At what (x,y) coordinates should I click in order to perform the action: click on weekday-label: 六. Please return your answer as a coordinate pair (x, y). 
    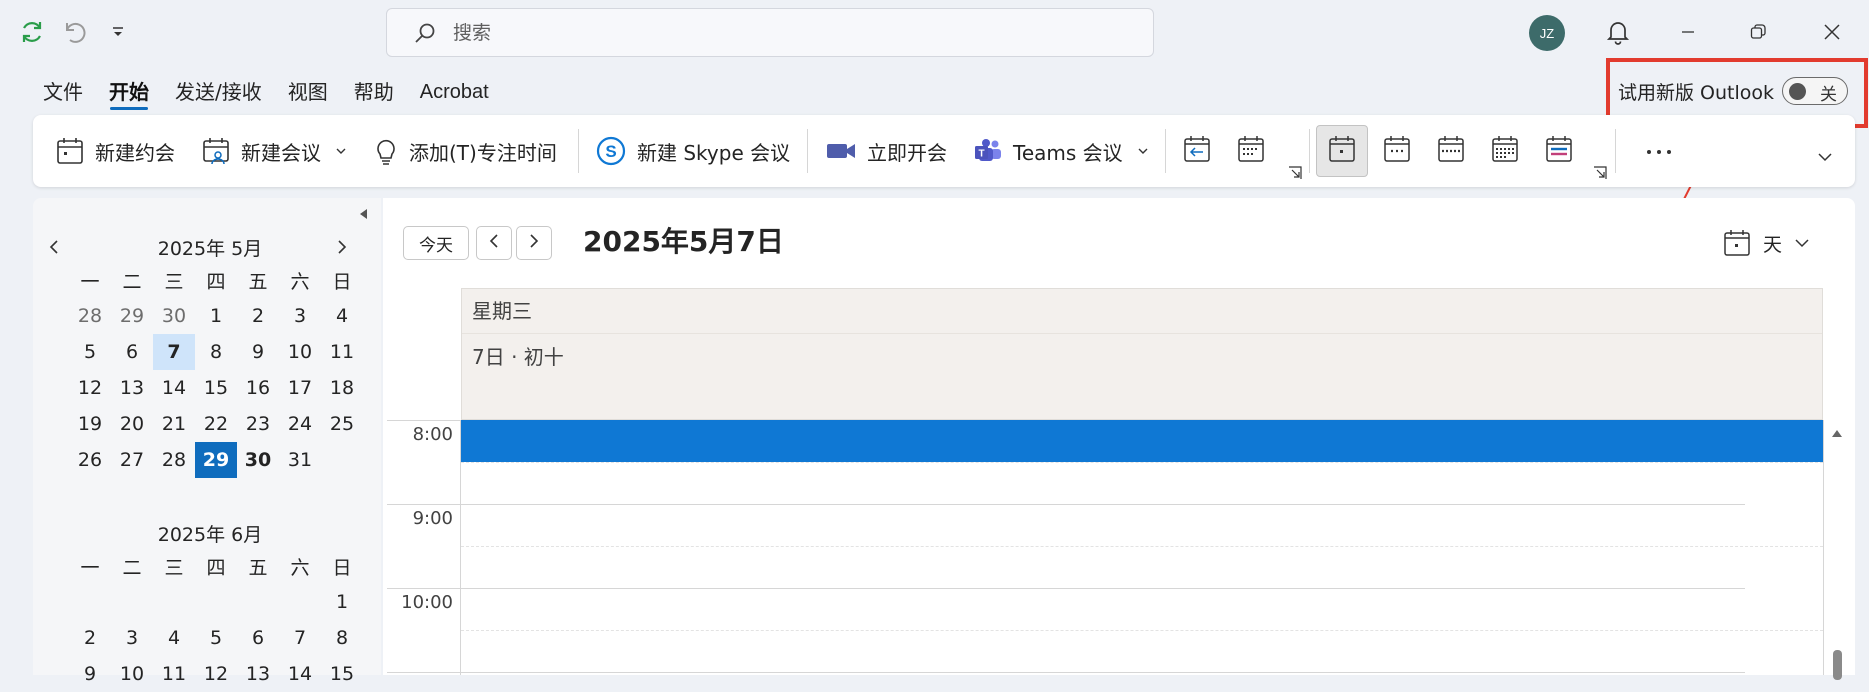
    Looking at the image, I should click on (300, 281).